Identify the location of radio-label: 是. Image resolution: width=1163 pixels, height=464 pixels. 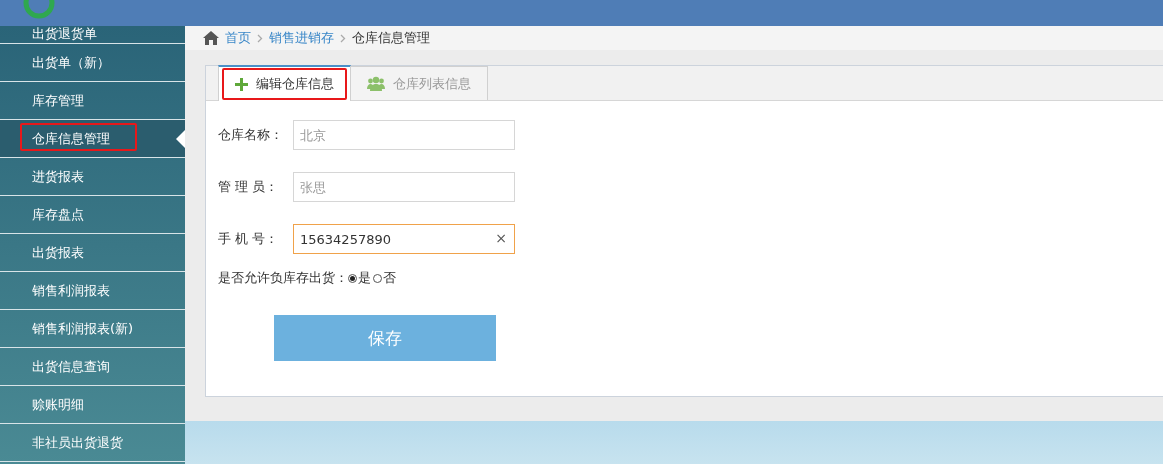
(364, 278).